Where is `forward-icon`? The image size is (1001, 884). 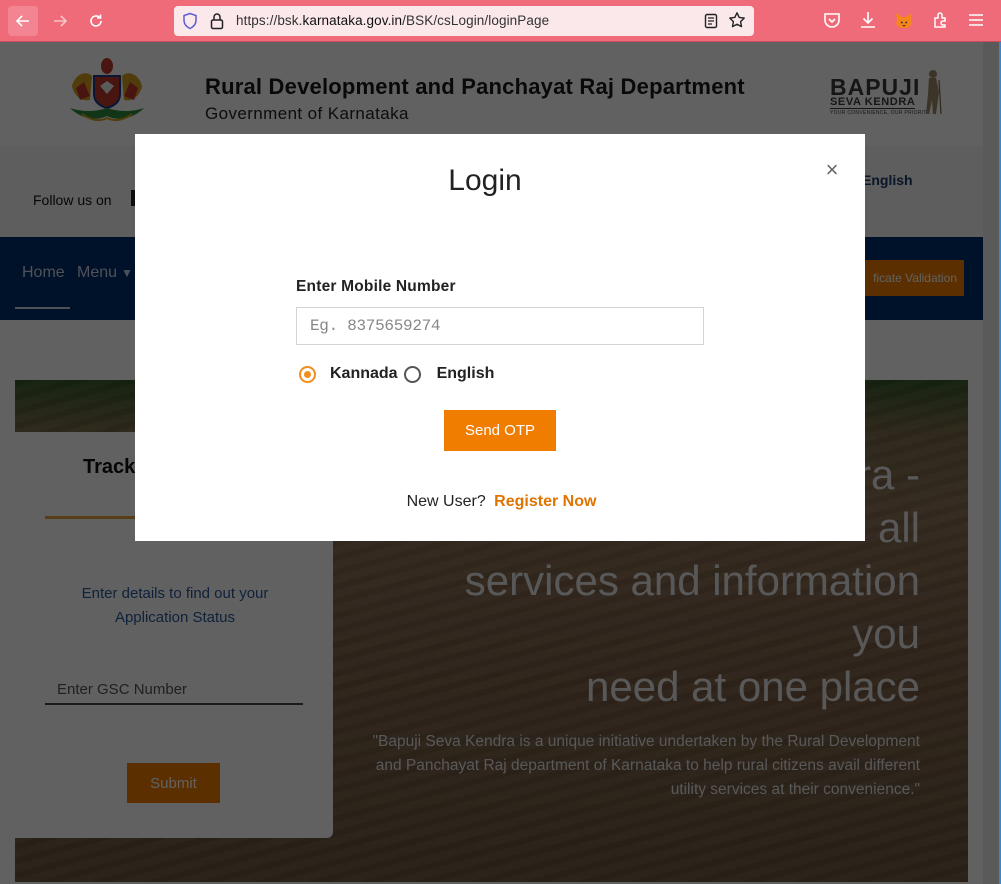
forward-icon is located at coordinates (61, 21).